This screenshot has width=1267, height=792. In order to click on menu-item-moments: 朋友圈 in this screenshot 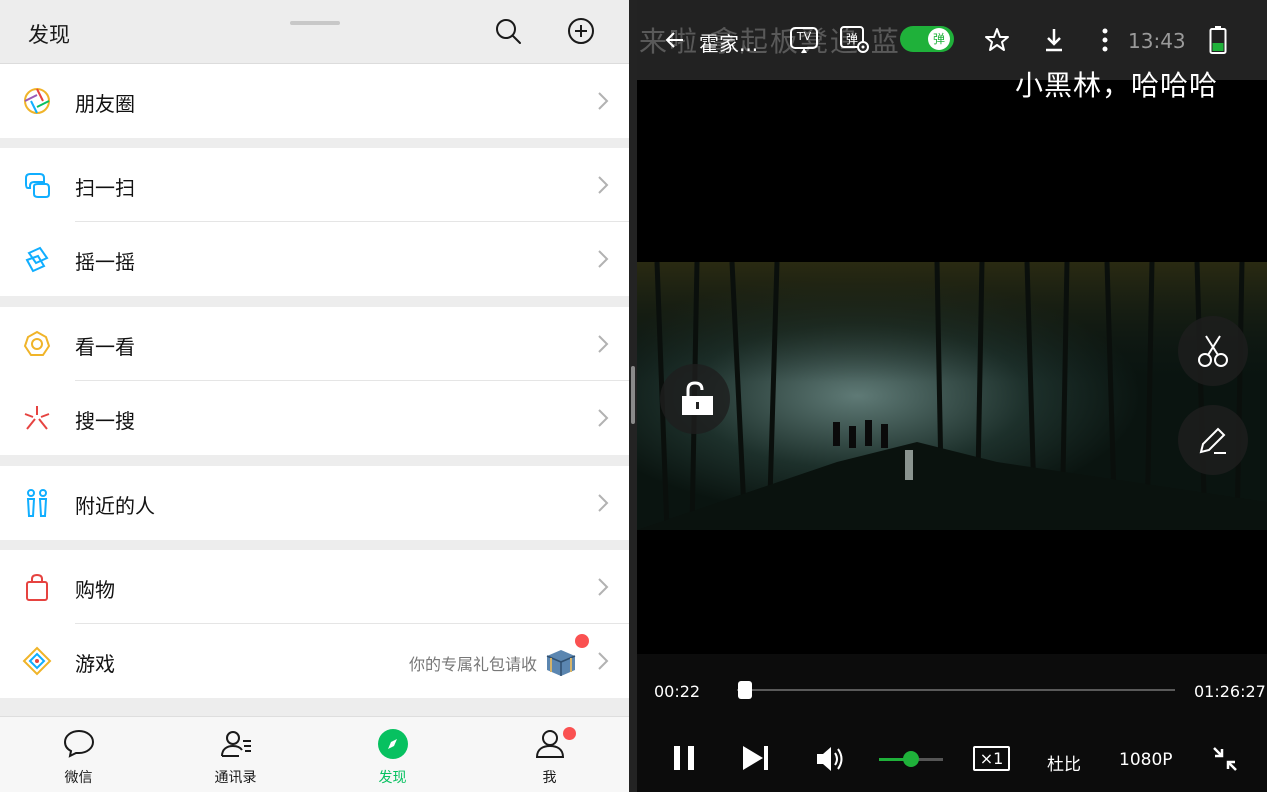, I will do `click(314, 101)`.